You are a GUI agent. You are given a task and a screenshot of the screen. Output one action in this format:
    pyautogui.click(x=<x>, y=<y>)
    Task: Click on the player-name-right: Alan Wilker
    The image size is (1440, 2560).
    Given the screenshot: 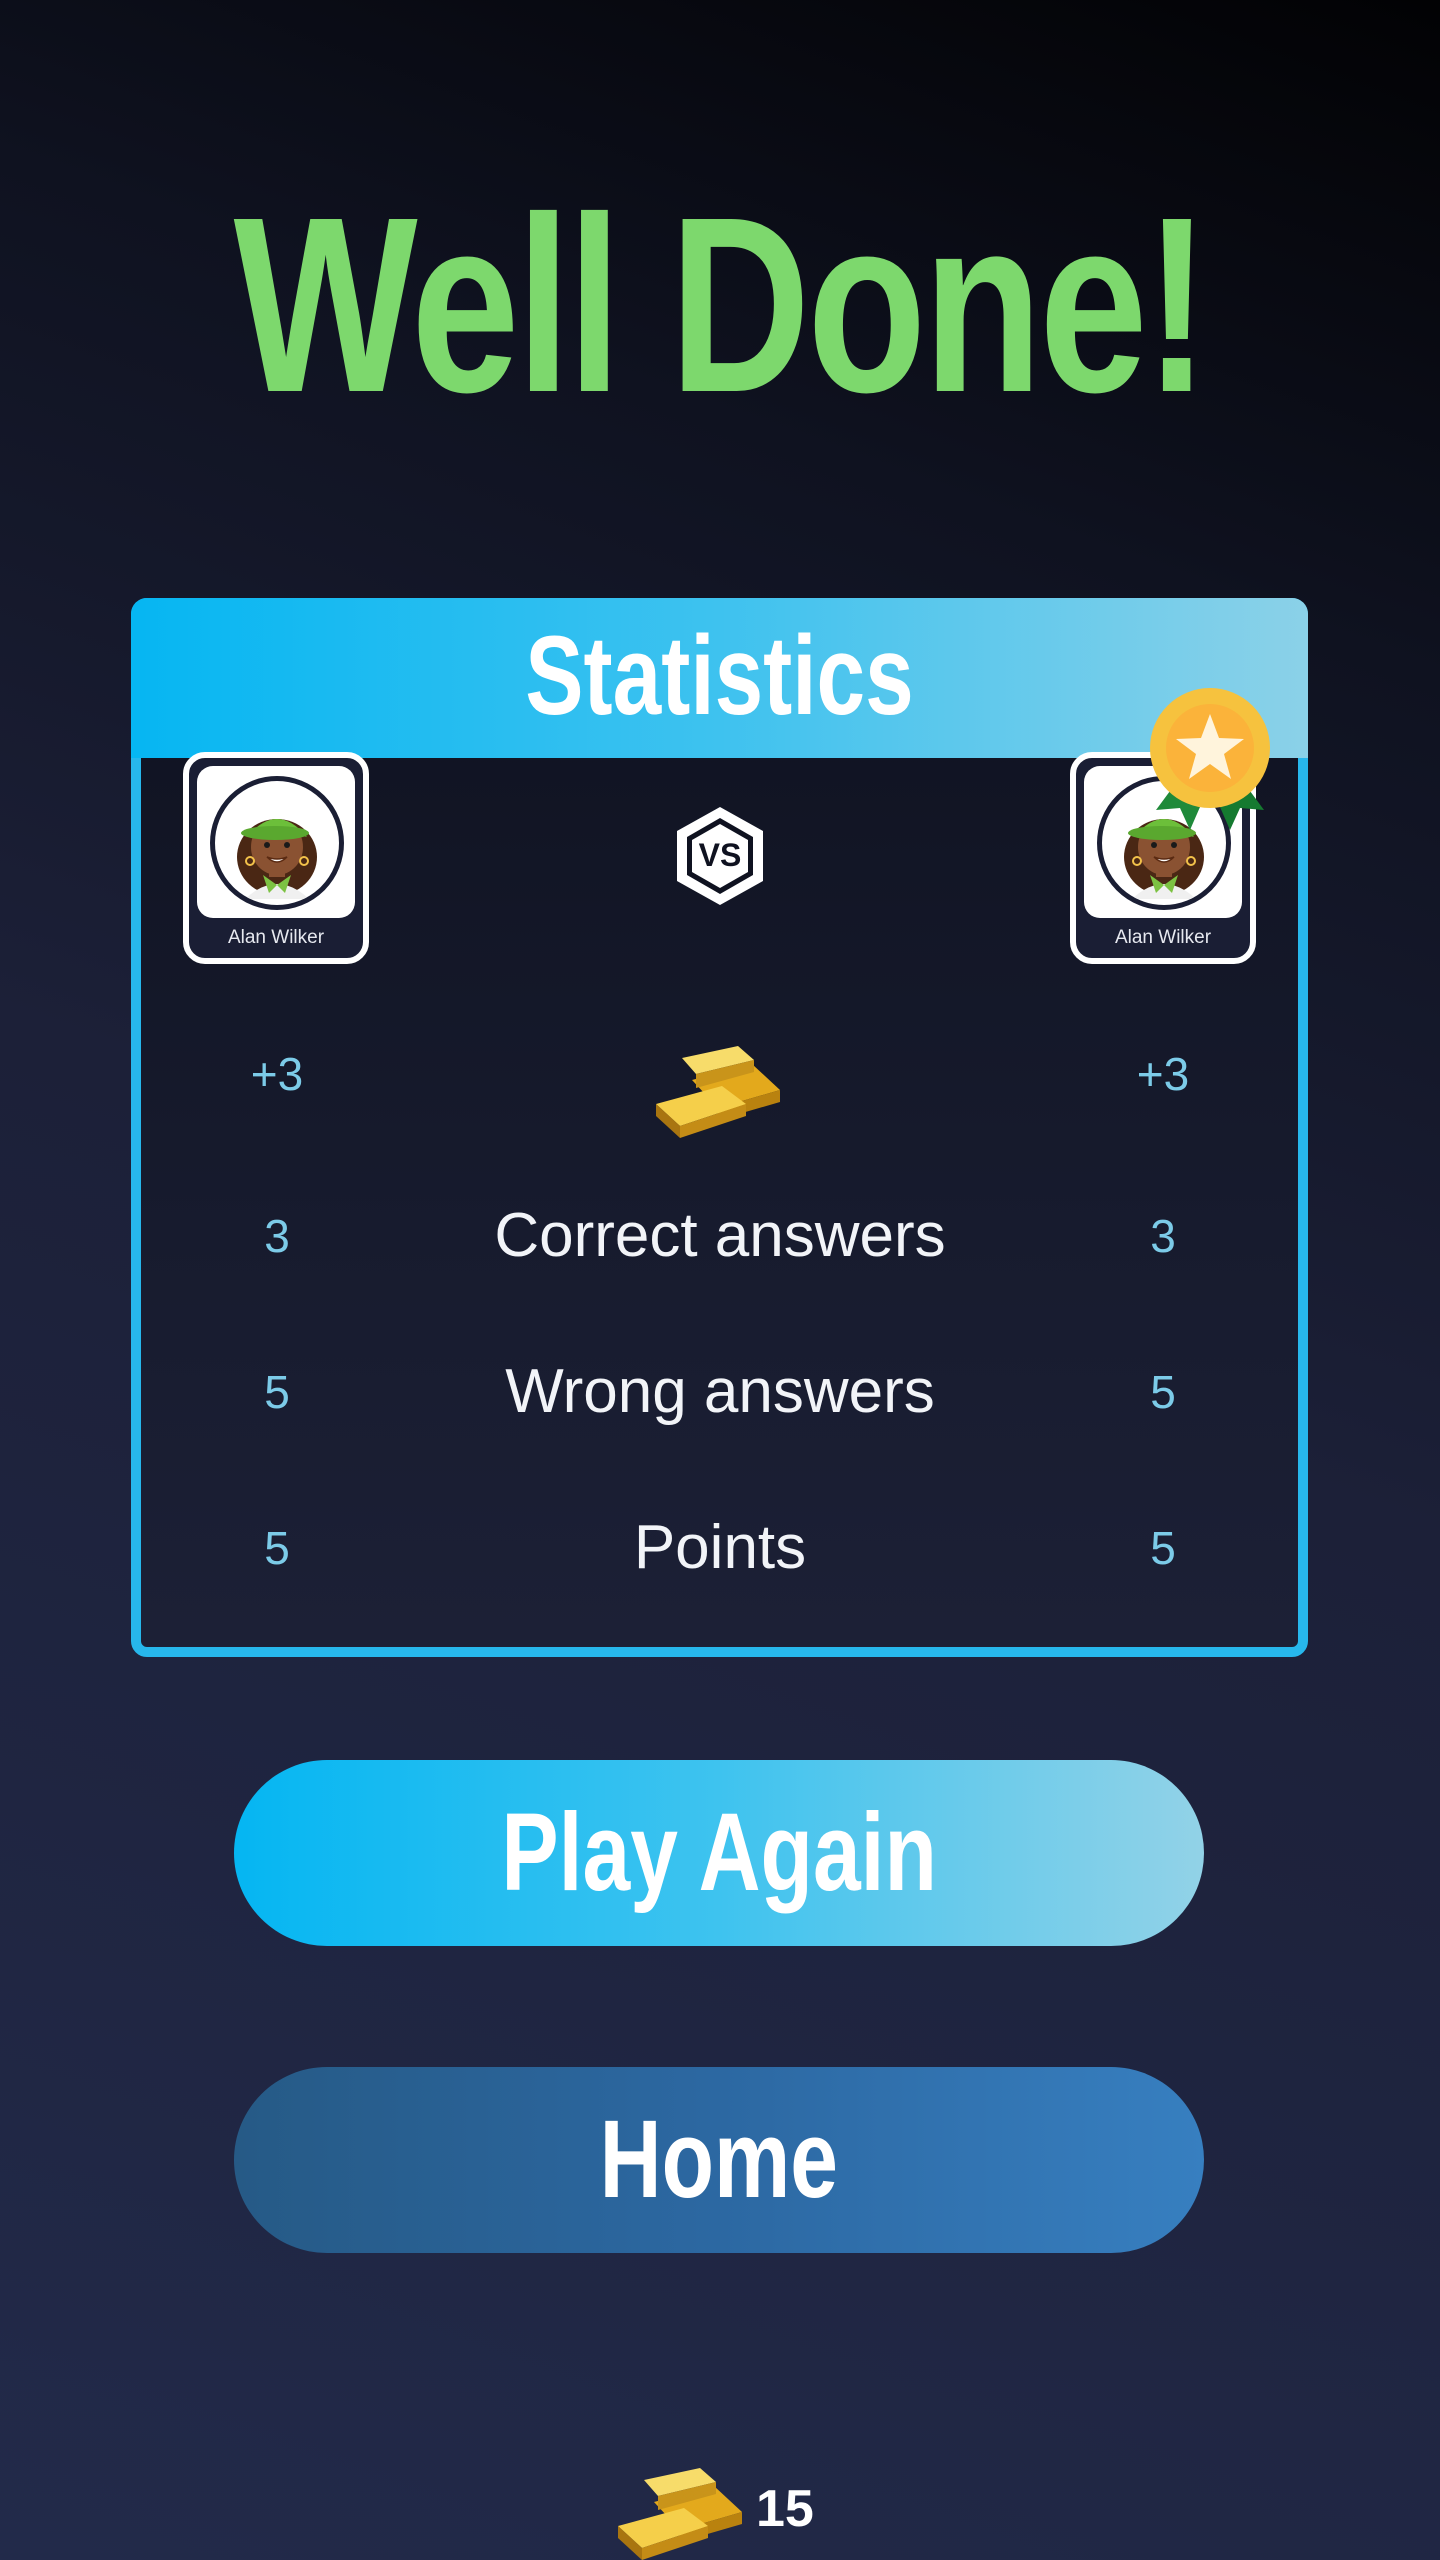 What is the action you would take?
    pyautogui.click(x=1163, y=937)
    